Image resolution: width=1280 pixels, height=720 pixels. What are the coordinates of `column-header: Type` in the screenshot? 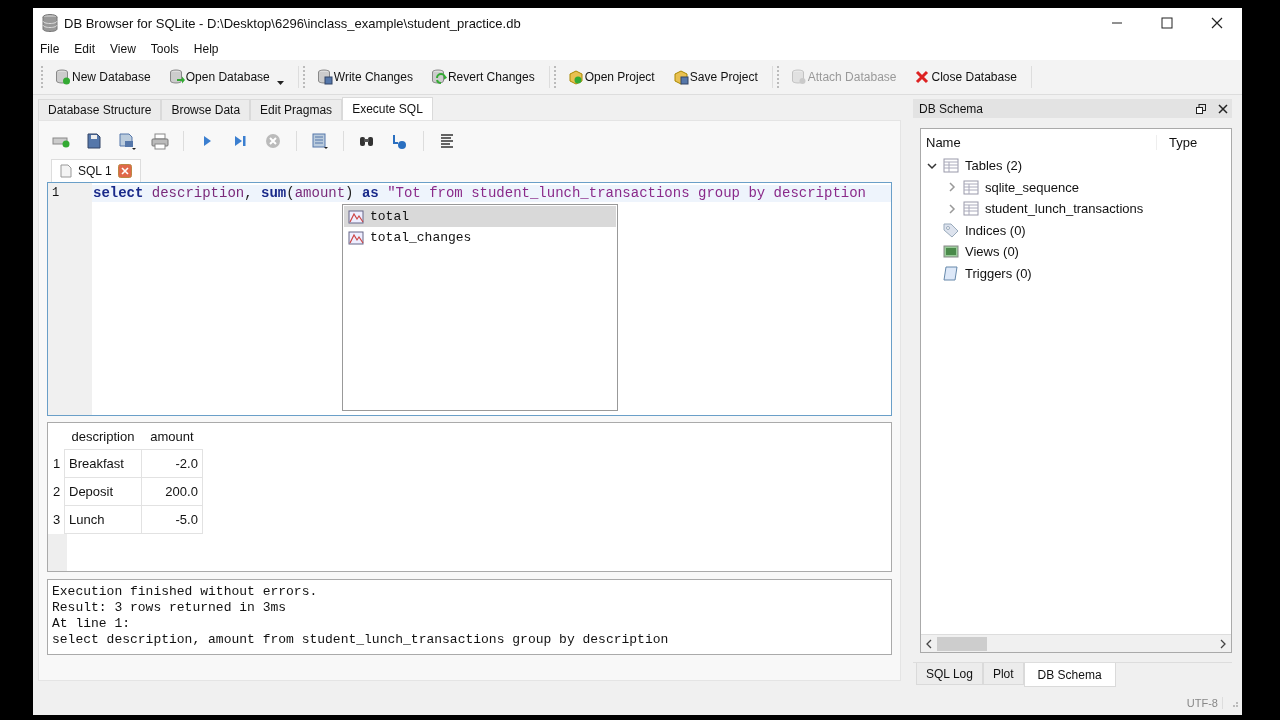 It's located at (1177, 142).